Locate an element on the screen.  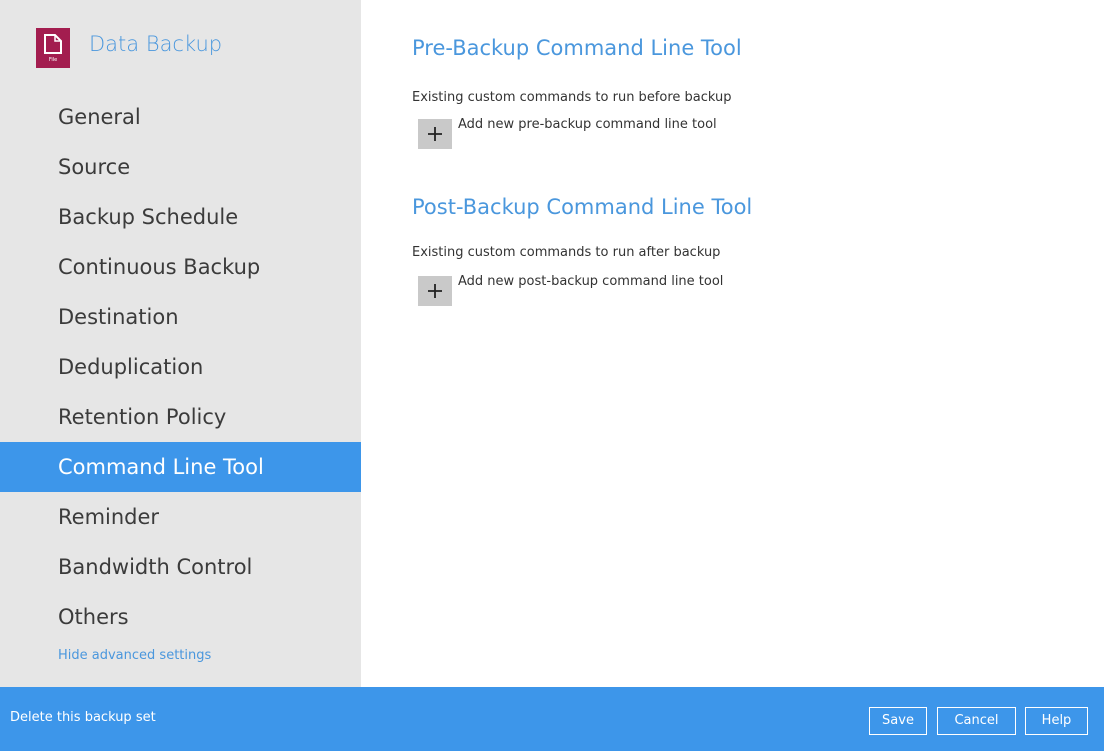
sidebar-item-source: Source is located at coordinates (180, 167).